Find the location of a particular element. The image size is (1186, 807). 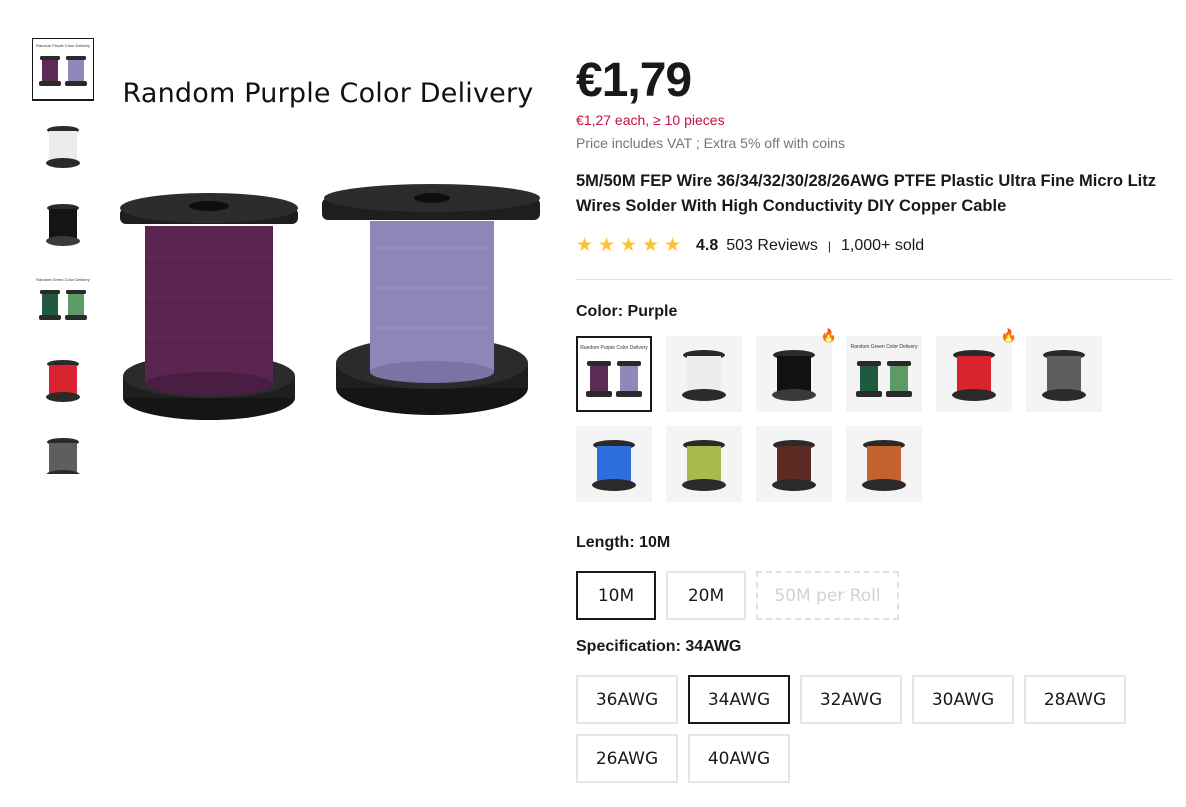

thumbnail-green: Random Green Color Delivery is located at coordinates (63, 303).